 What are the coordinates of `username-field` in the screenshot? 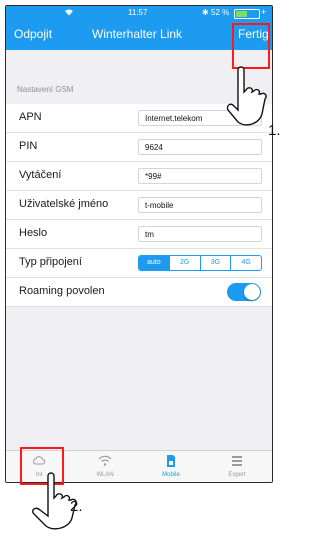 It's located at (200, 205).